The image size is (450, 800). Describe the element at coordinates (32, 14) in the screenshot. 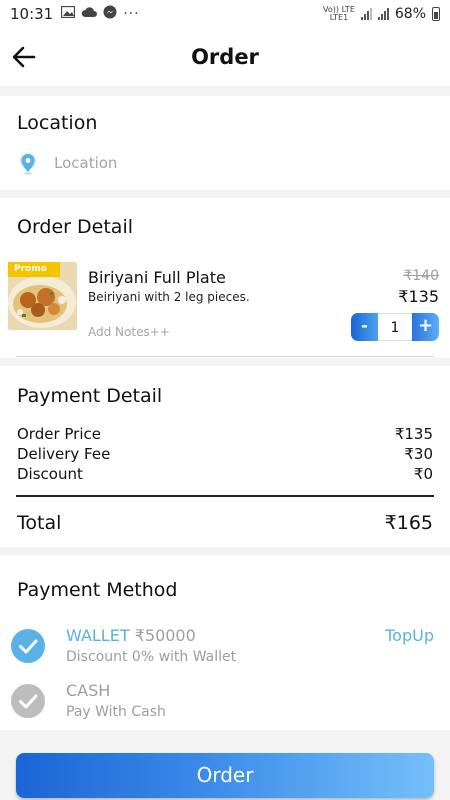

I see `status-time: 10:31` at that location.